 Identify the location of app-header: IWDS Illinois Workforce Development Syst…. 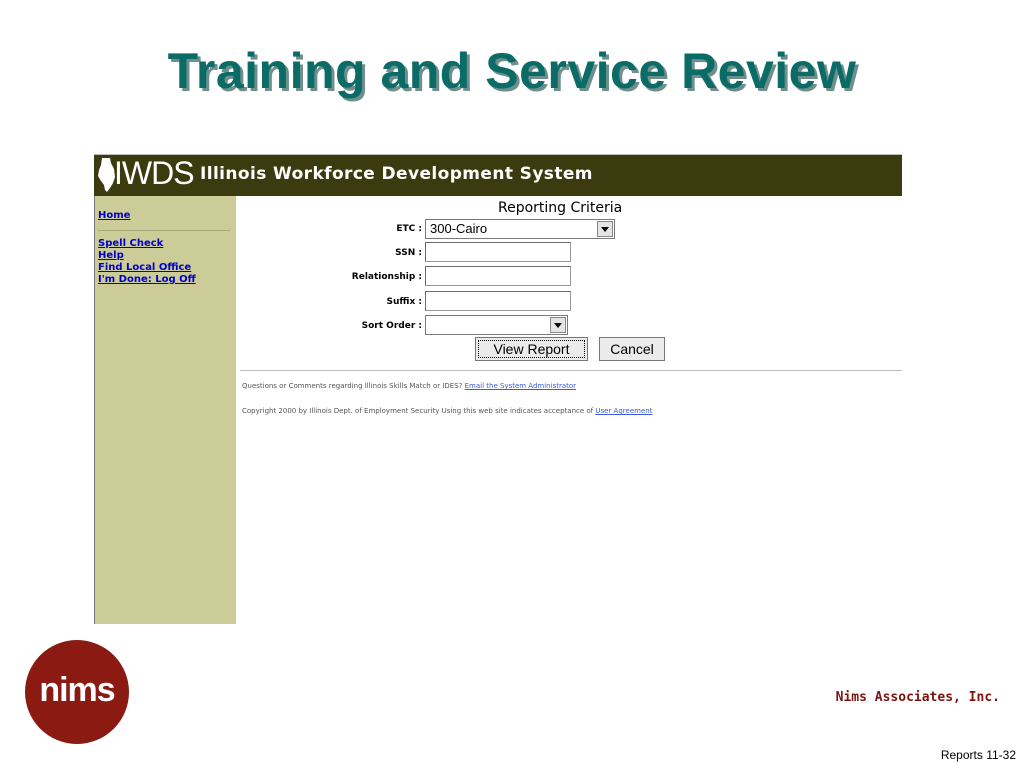
(498, 175).